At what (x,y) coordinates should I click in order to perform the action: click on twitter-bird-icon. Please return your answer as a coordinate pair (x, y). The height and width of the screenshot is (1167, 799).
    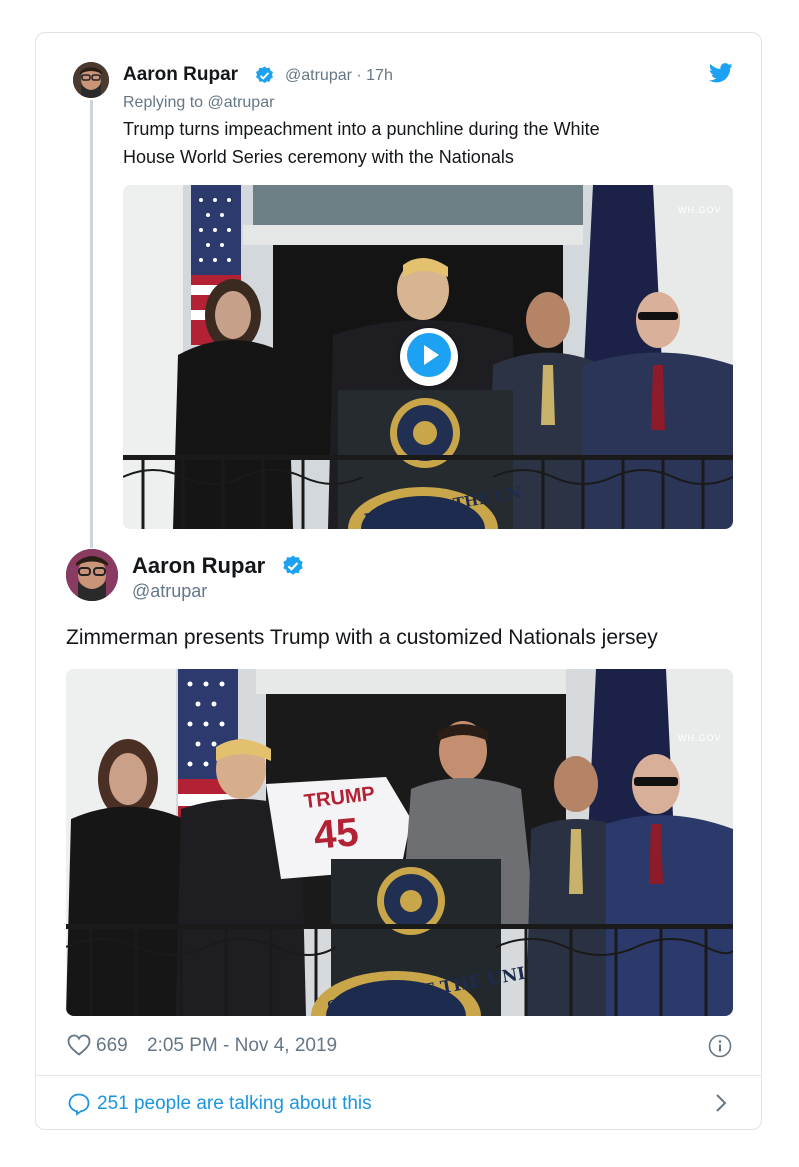
    Looking at the image, I should click on (721, 75).